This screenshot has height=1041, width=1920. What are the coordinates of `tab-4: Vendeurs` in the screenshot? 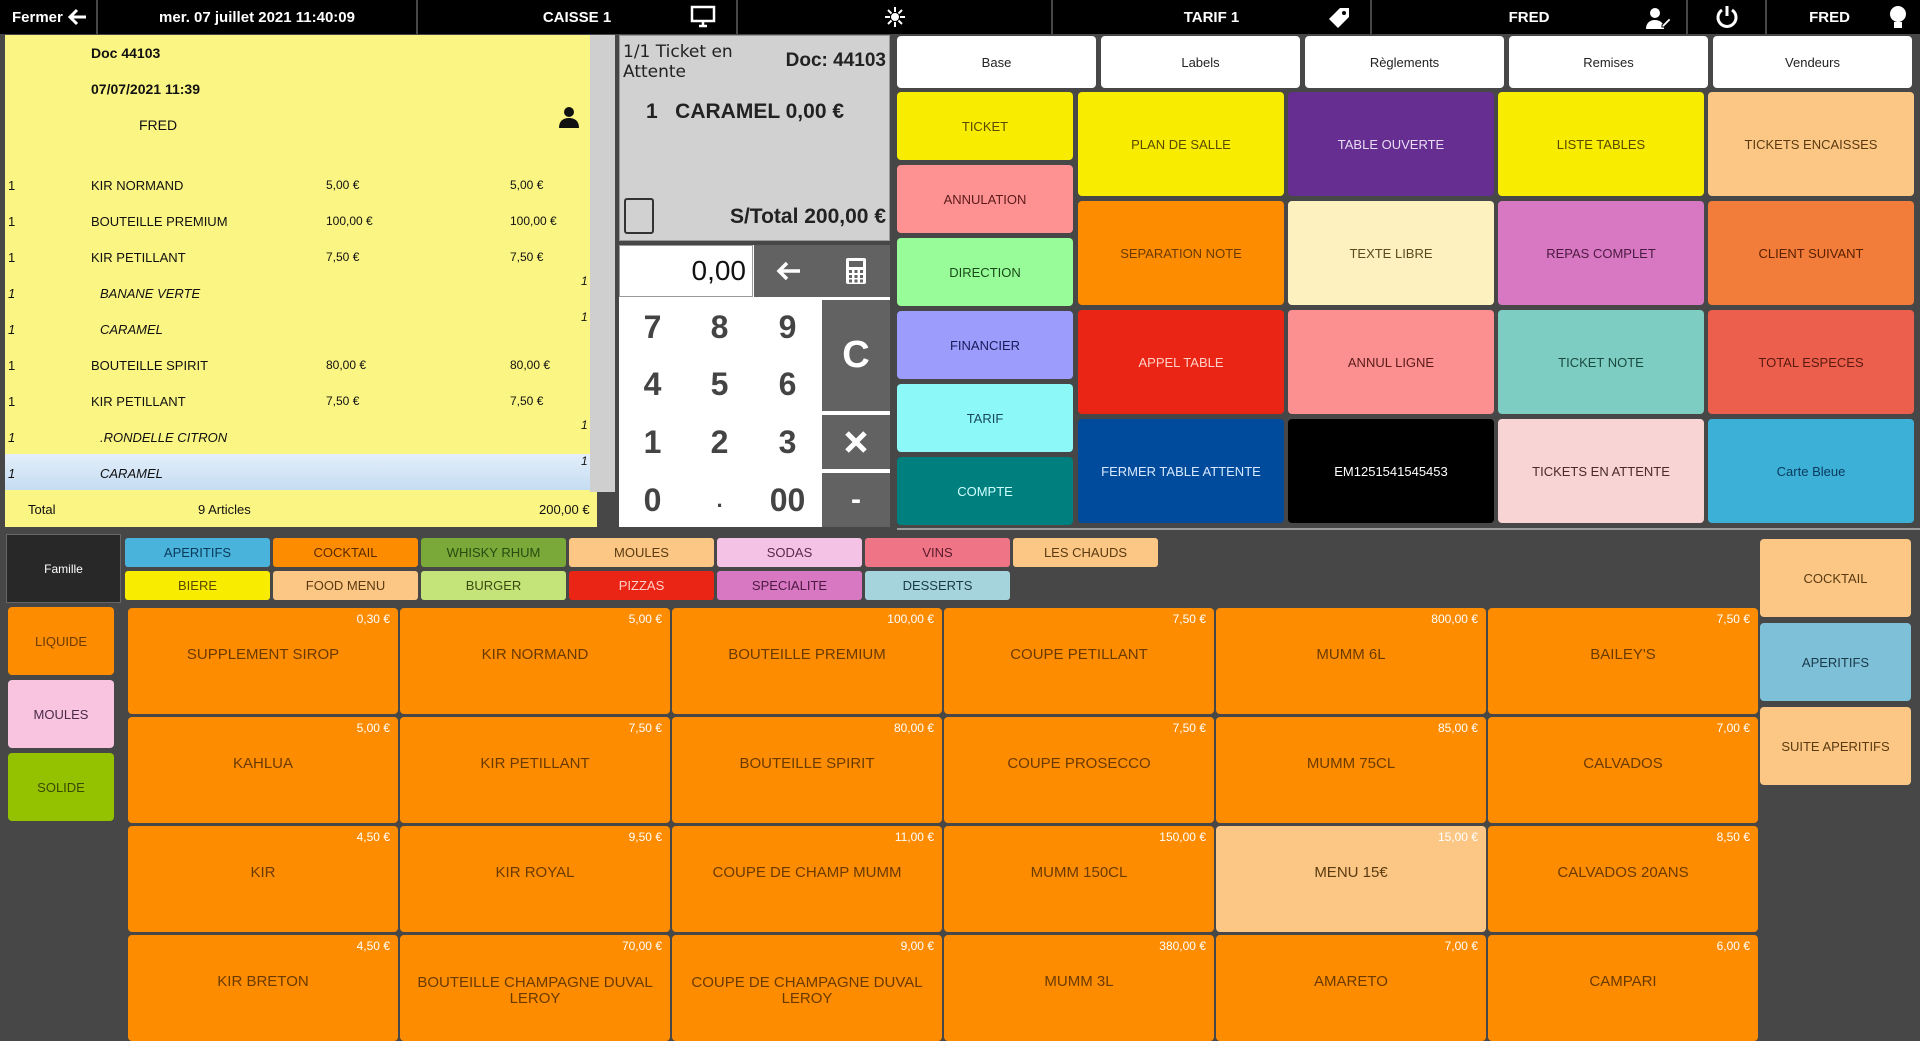 It's located at (1812, 62).